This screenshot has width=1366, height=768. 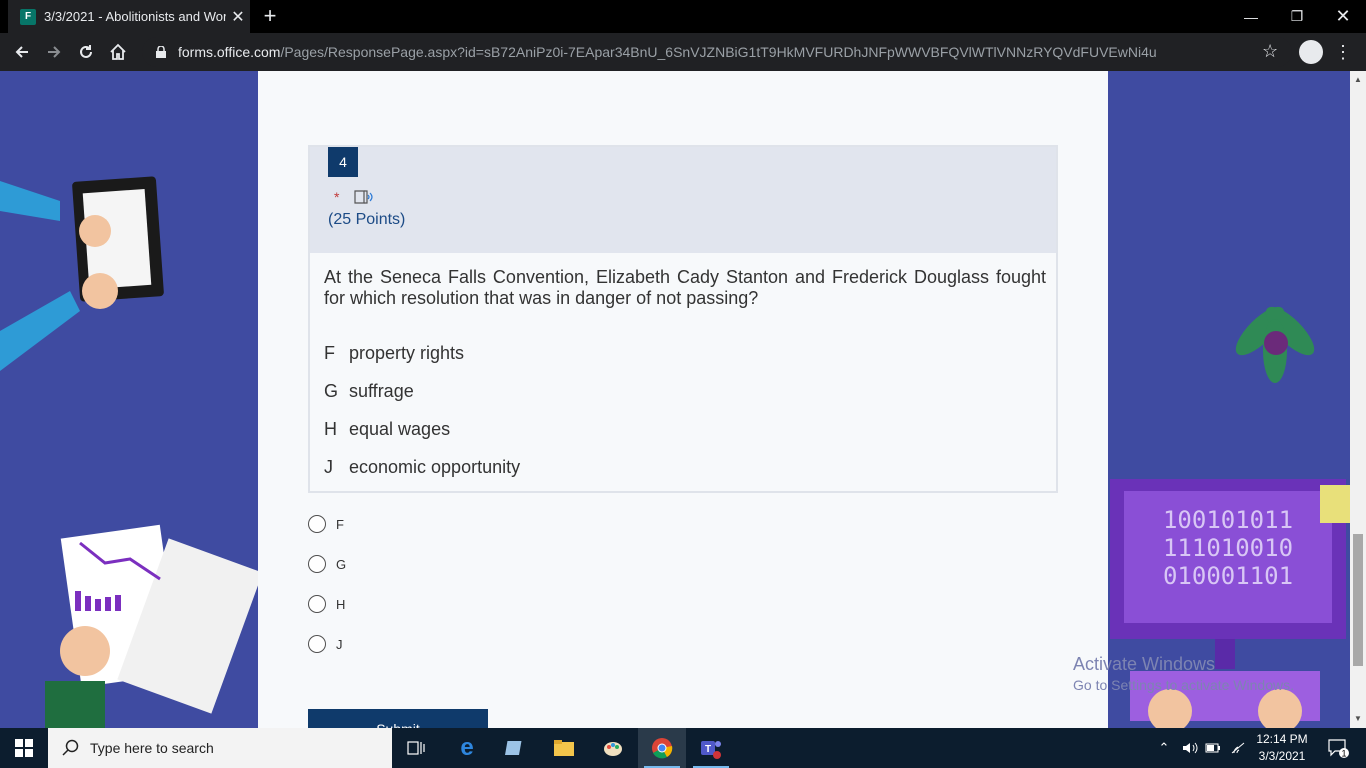 What do you see at coordinates (161, 52) in the screenshot?
I see `lock-icon` at bounding box center [161, 52].